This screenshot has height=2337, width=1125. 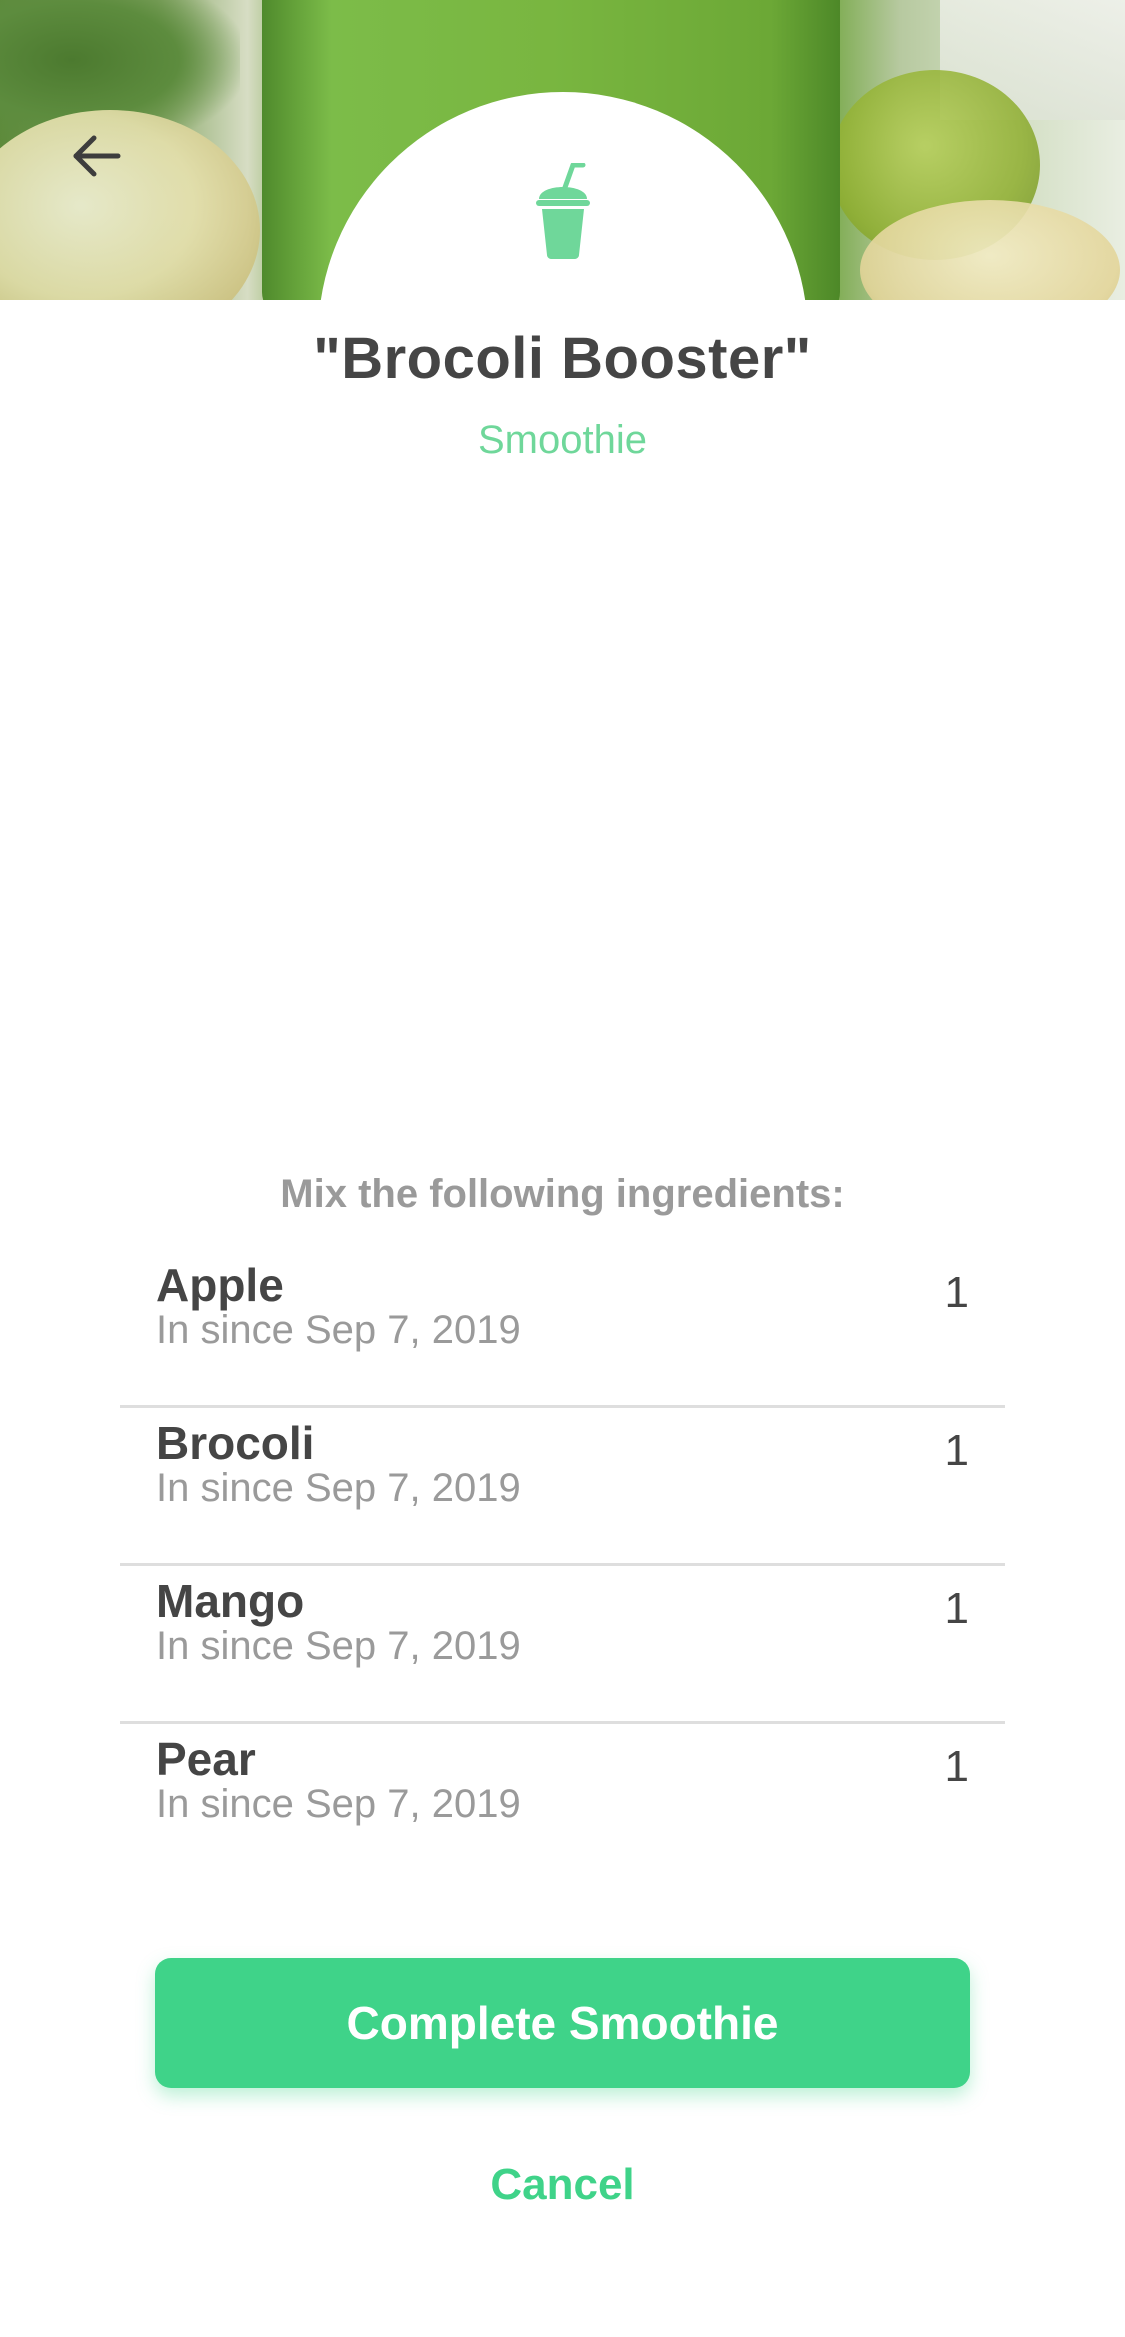 What do you see at coordinates (562, 2023) in the screenshot?
I see `complete-smoothie-button: Complete Smoothie` at bounding box center [562, 2023].